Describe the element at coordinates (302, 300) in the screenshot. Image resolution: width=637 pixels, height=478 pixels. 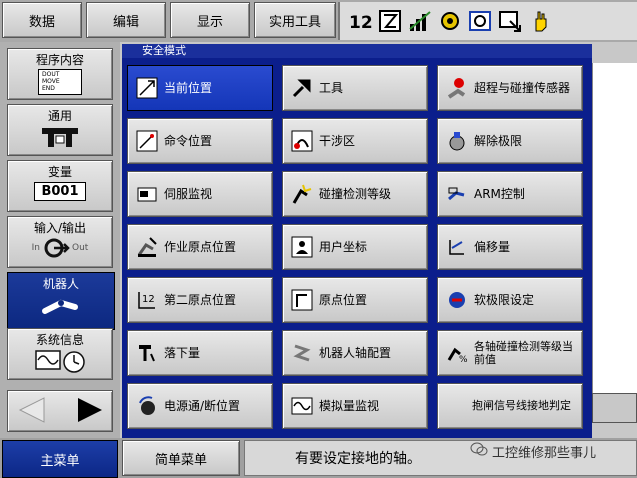
I see `home-position-icon` at that location.